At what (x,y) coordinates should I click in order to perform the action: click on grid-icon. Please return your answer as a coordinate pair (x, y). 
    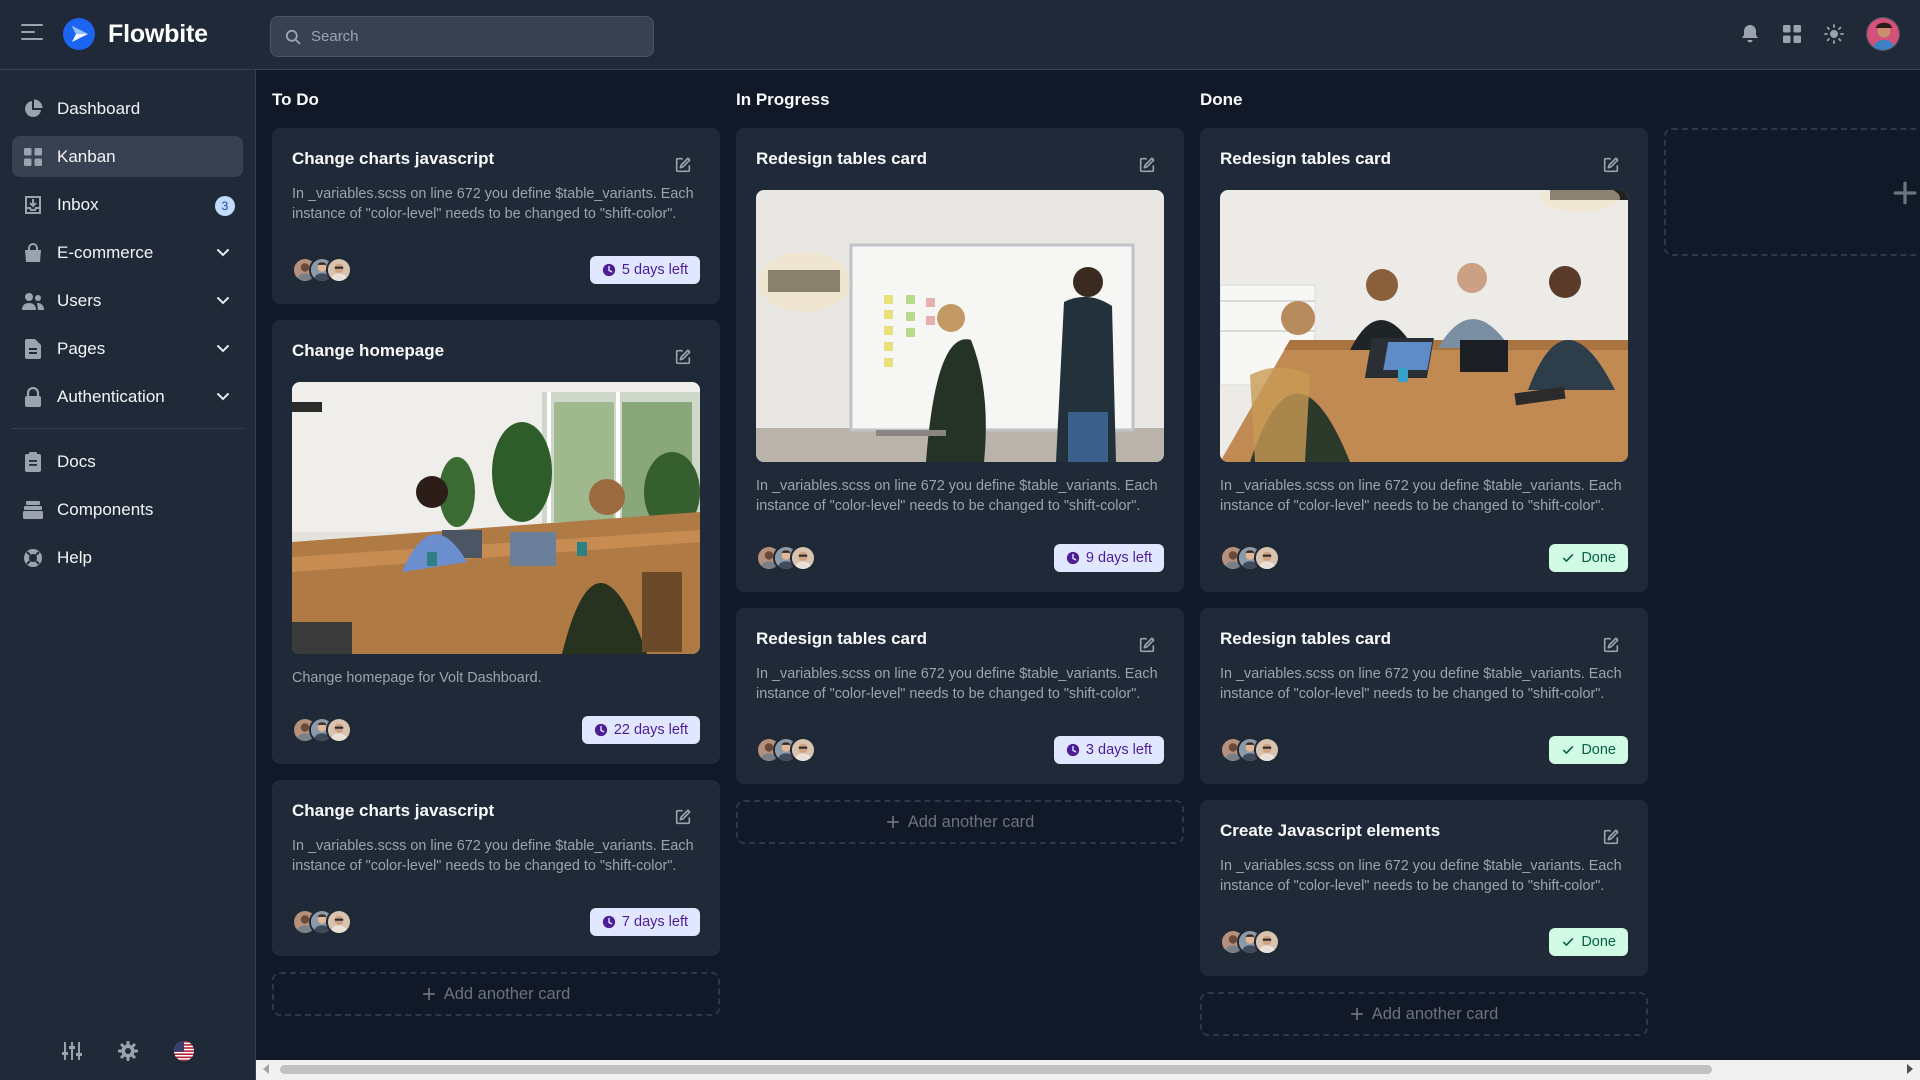
    Looking at the image, I should click on (33, 157).